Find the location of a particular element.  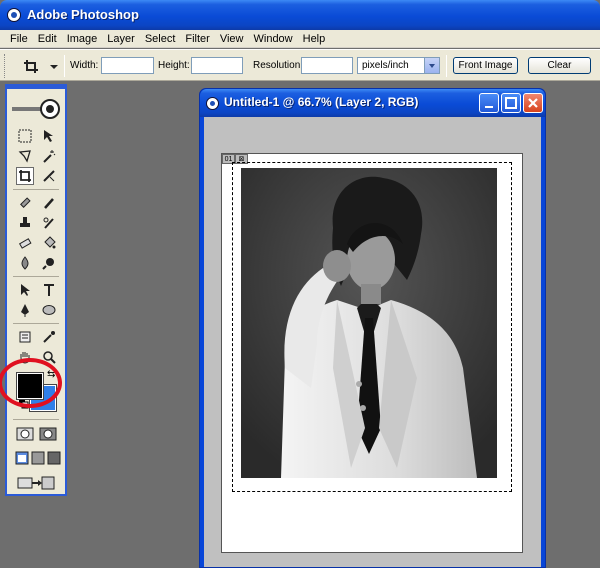

magic-wand-icon is located at coordinates (49, 156).